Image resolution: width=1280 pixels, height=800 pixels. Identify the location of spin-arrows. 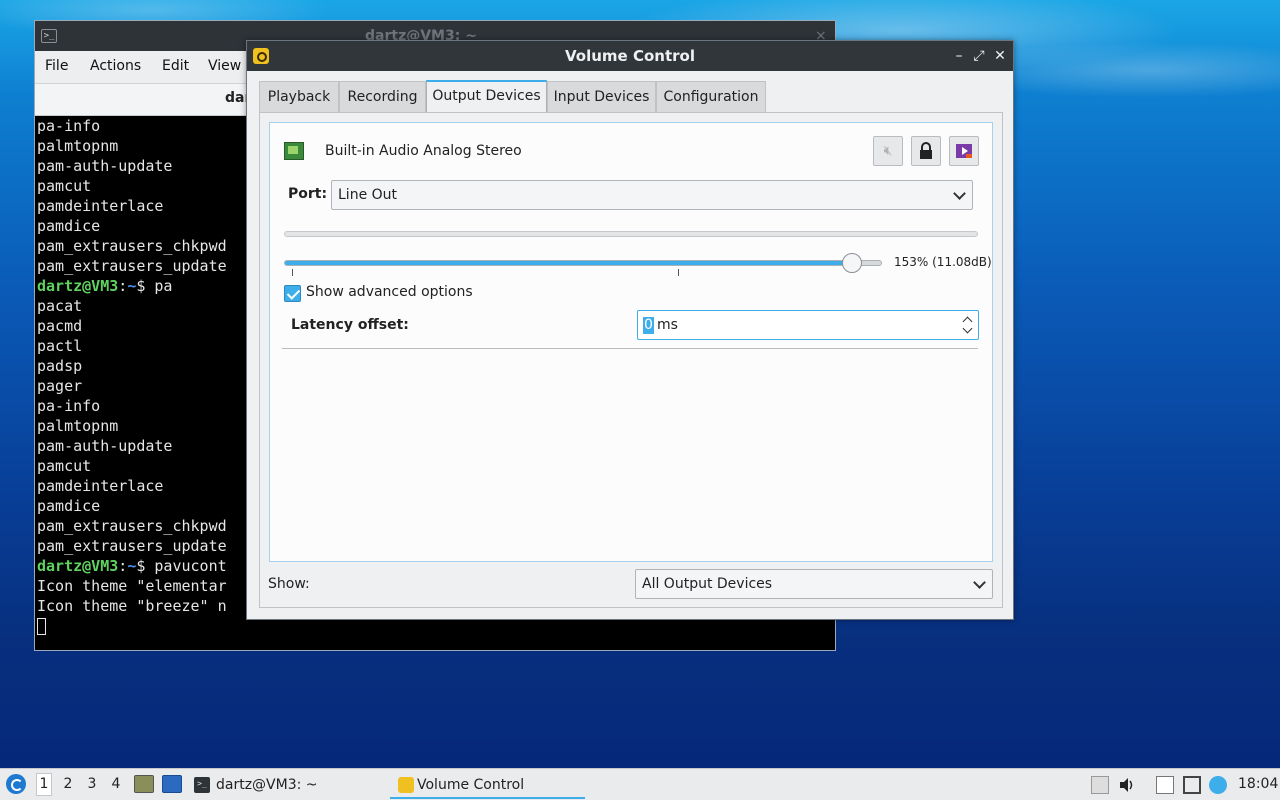
(968, 325).